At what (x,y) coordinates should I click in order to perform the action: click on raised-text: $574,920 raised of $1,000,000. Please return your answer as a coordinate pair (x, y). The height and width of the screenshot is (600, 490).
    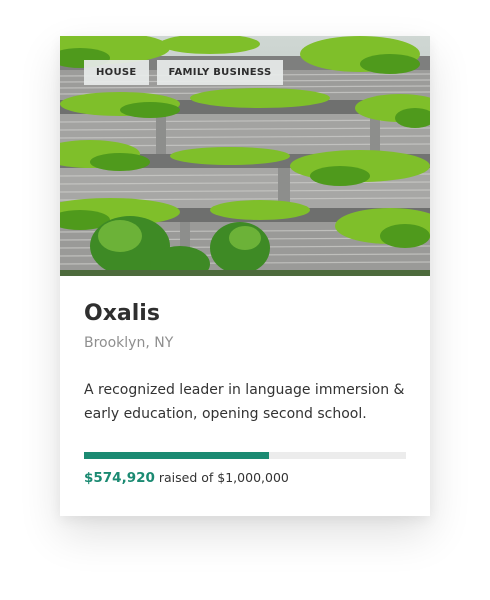
    Looking at the image, I should click on (186, 478).